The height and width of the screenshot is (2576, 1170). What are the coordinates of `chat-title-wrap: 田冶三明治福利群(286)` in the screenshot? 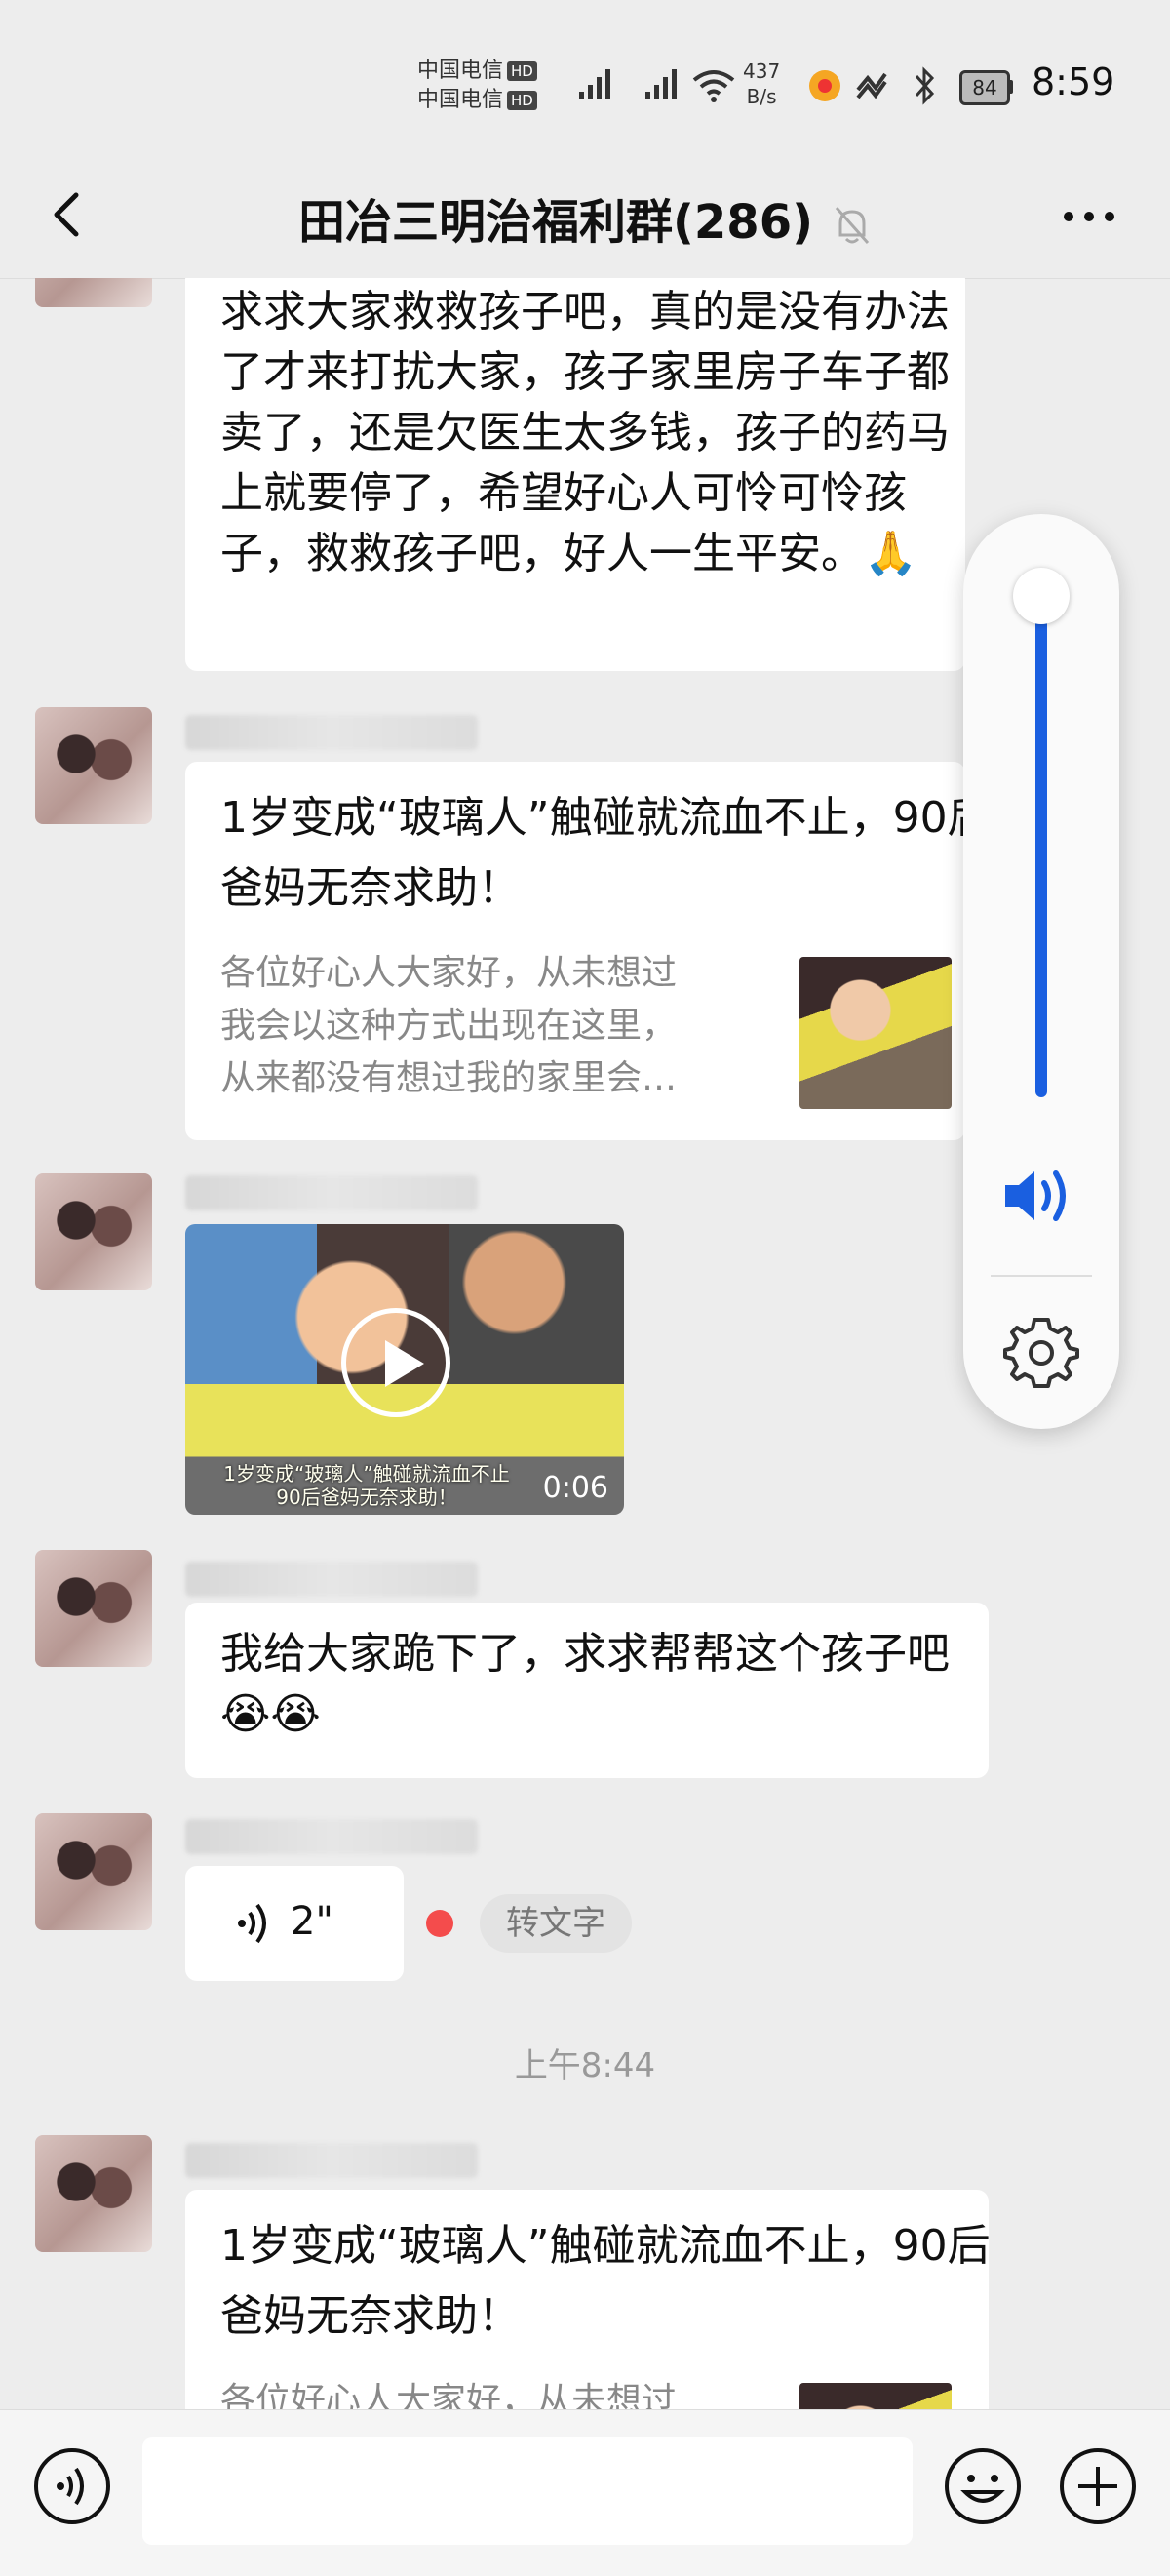 It's located at (585, 217).